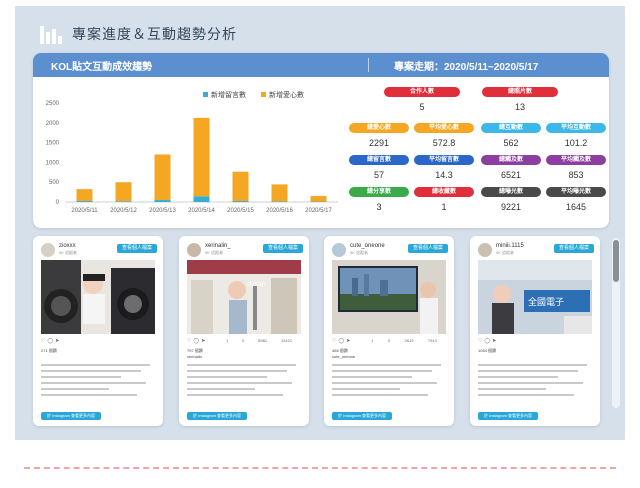 The width and height of the screenshot is (640, 488). Describe the element at coordinates (576, 199) in the screenshot. I see `kpi-cell: 平均曝光數 1645` at that location.